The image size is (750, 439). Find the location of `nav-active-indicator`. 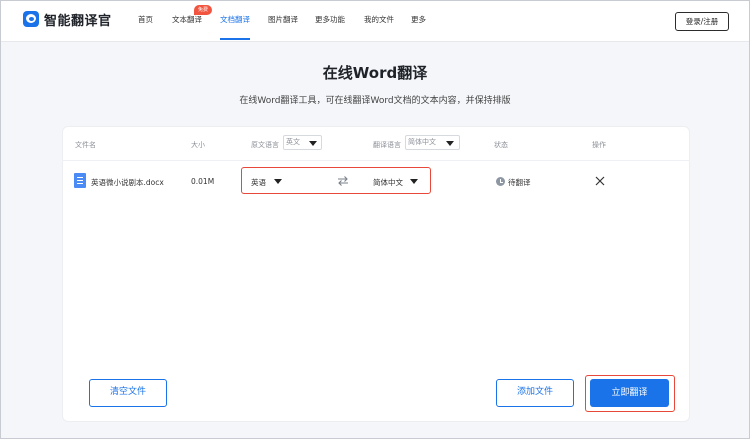

nav-active-indicator is located at coordinates (235, 39).